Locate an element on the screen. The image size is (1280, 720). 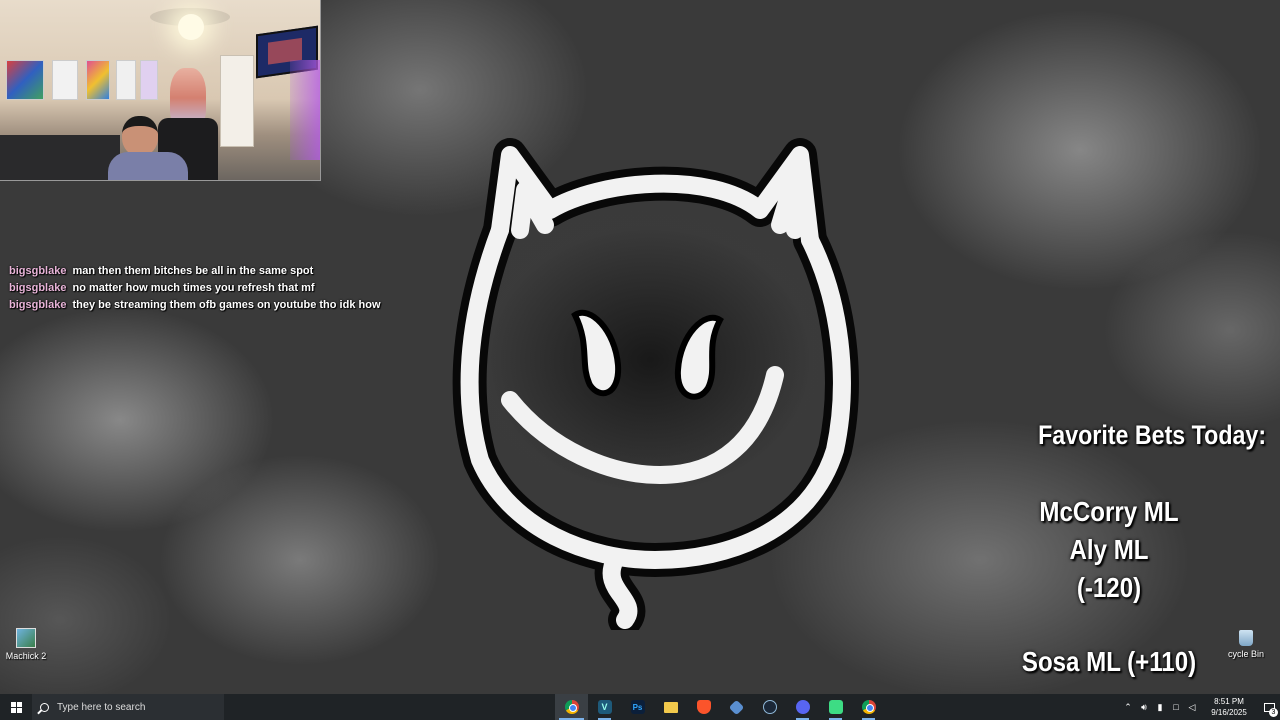
search-placeholder: Type here to search is located at coordinates (101, 707).